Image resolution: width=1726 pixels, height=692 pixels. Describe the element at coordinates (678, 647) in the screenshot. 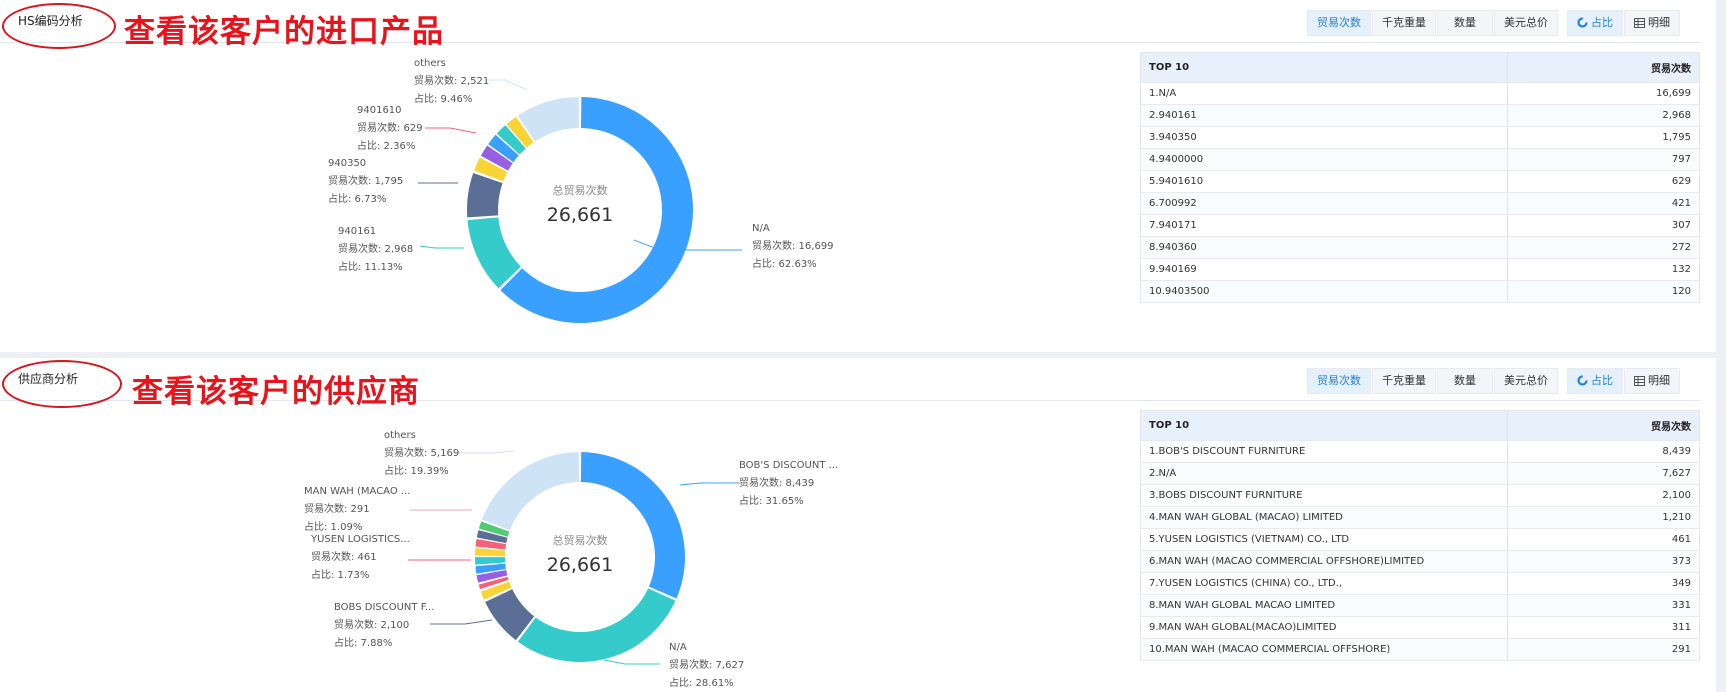

I see `slice-label-name: N/A` at that location.